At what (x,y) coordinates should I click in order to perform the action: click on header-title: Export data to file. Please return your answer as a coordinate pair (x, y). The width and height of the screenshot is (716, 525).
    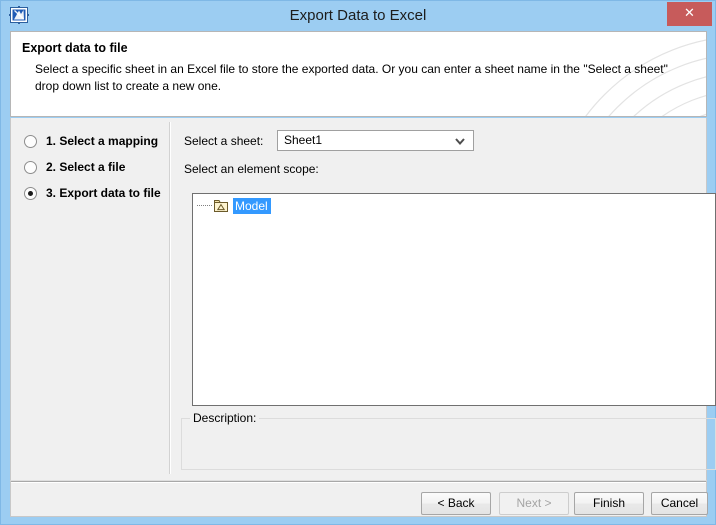
    Looking at the image, I should click on (75, 48).